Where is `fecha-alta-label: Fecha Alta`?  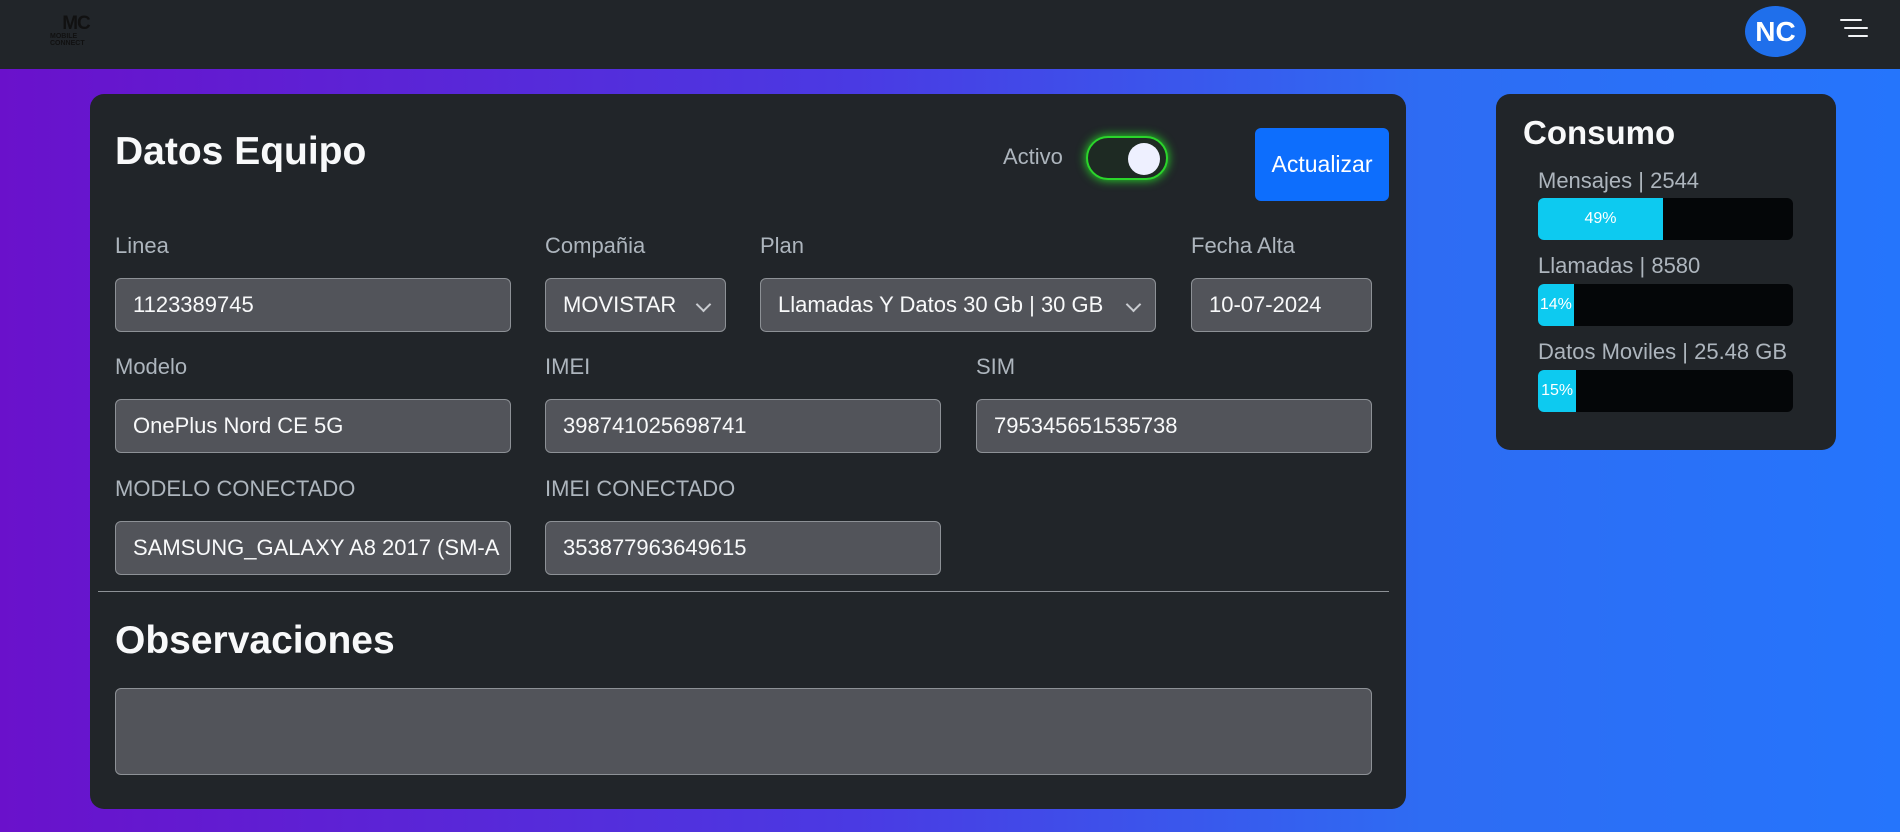 fecha-alta-label: Fecha Alta is located at coordinates (1243, 245).